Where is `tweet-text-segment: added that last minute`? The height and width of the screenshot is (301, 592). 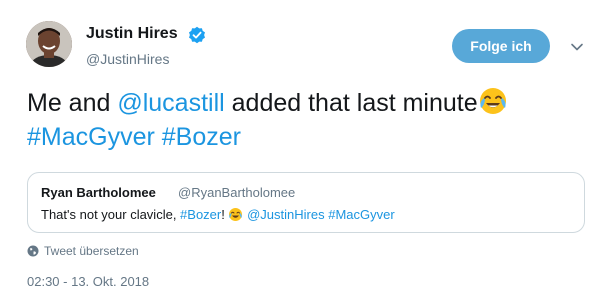
tweet-text-segment: added that last minute is located at coordinates (351, 103).